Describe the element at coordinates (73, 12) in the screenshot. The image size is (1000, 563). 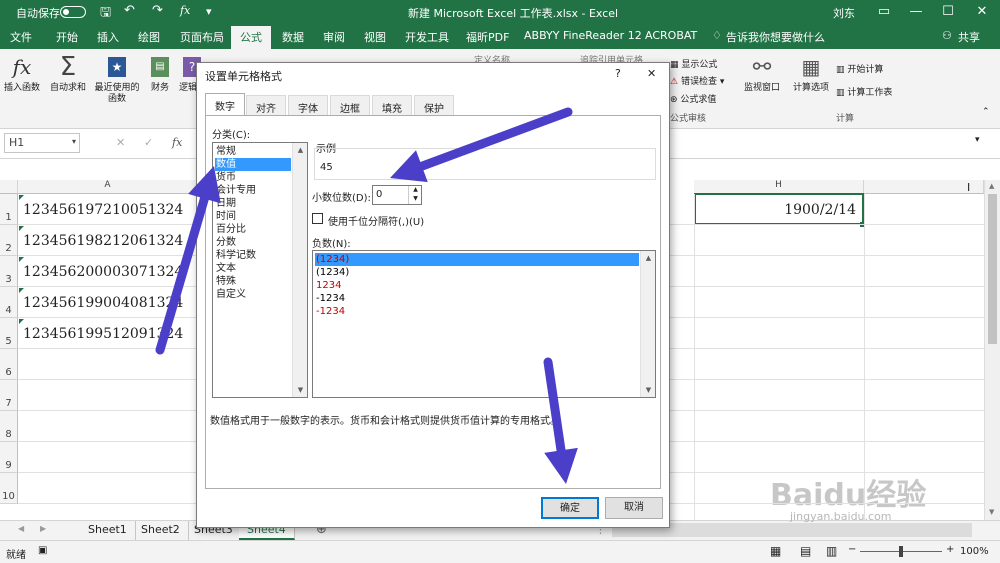
I see `autosave-toggle` at that location.